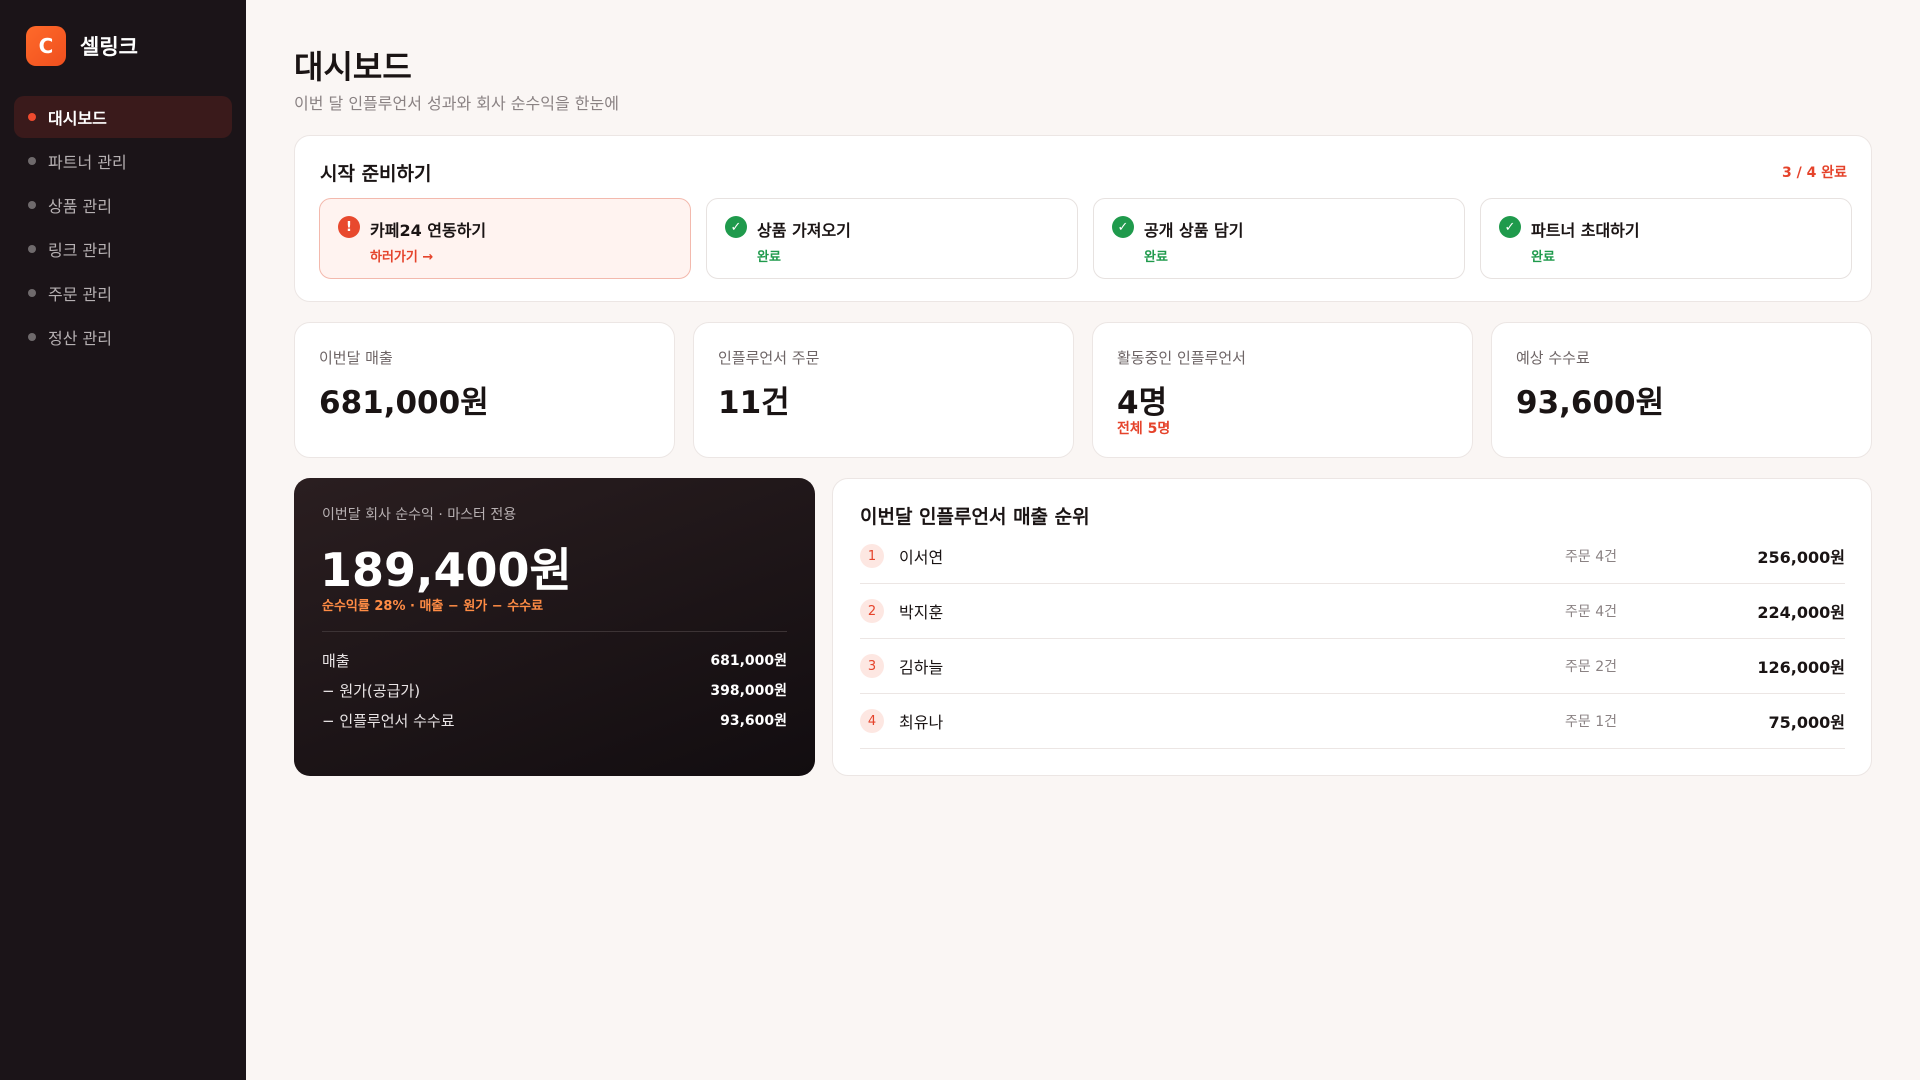 The height and width of the screenshot is (1080, 1920). What do you see at coordinates (748, 661) in the screenshot?
I see `profit-row-amount: 681,000원` at bounding box center [748, 661].